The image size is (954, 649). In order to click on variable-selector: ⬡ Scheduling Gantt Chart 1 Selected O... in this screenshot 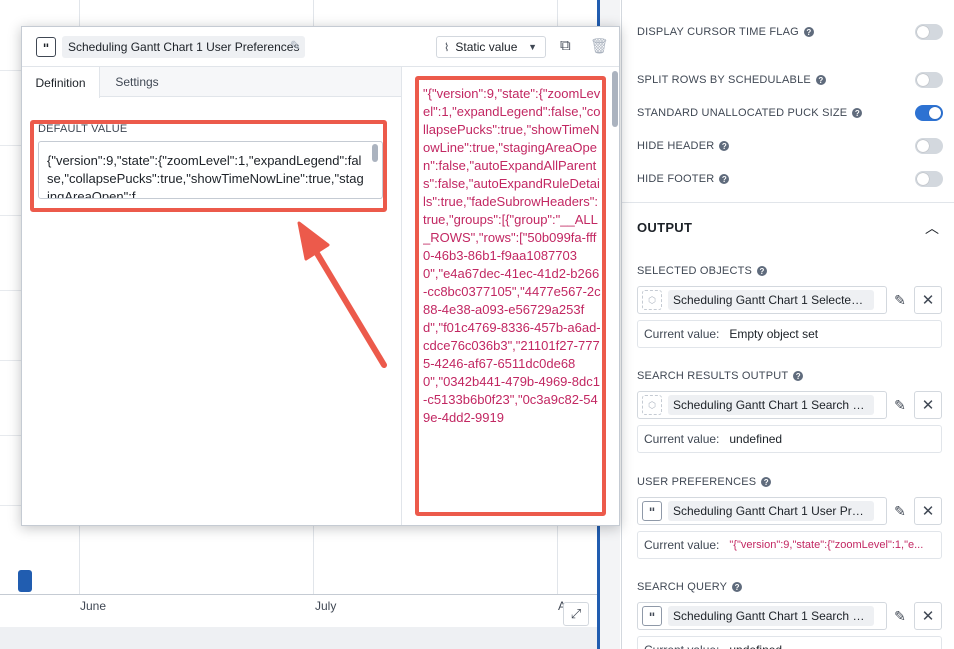, I will do `click(762, 300)`.